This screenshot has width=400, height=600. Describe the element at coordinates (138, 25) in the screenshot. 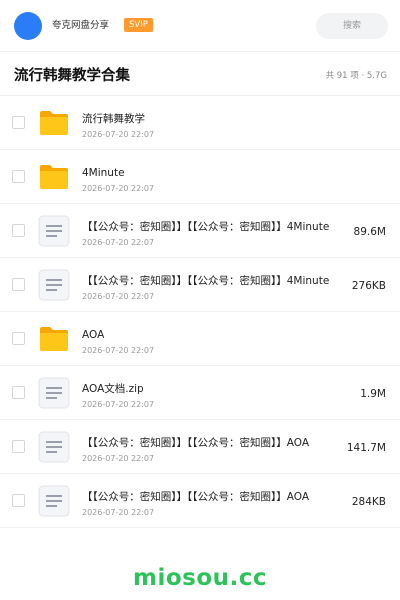

I see `svip-badge: SVIP` at that location.